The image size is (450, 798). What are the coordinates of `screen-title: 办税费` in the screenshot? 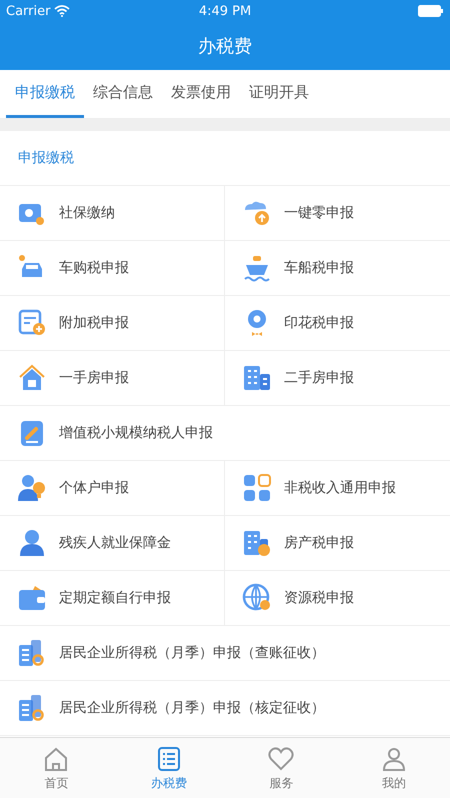 It's located at (225, 46).